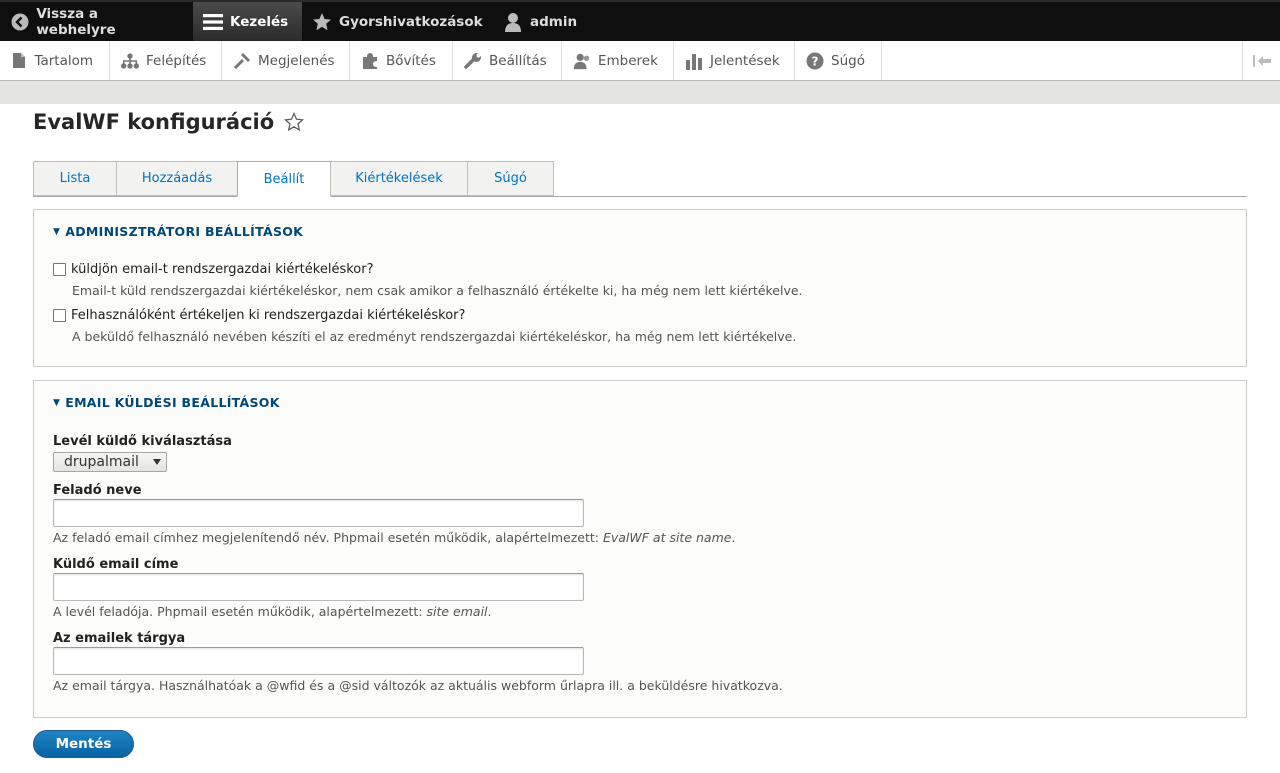  Describe the element at coordinates (554, 21) in the screenshot. I see `user-label: admin` at that location.